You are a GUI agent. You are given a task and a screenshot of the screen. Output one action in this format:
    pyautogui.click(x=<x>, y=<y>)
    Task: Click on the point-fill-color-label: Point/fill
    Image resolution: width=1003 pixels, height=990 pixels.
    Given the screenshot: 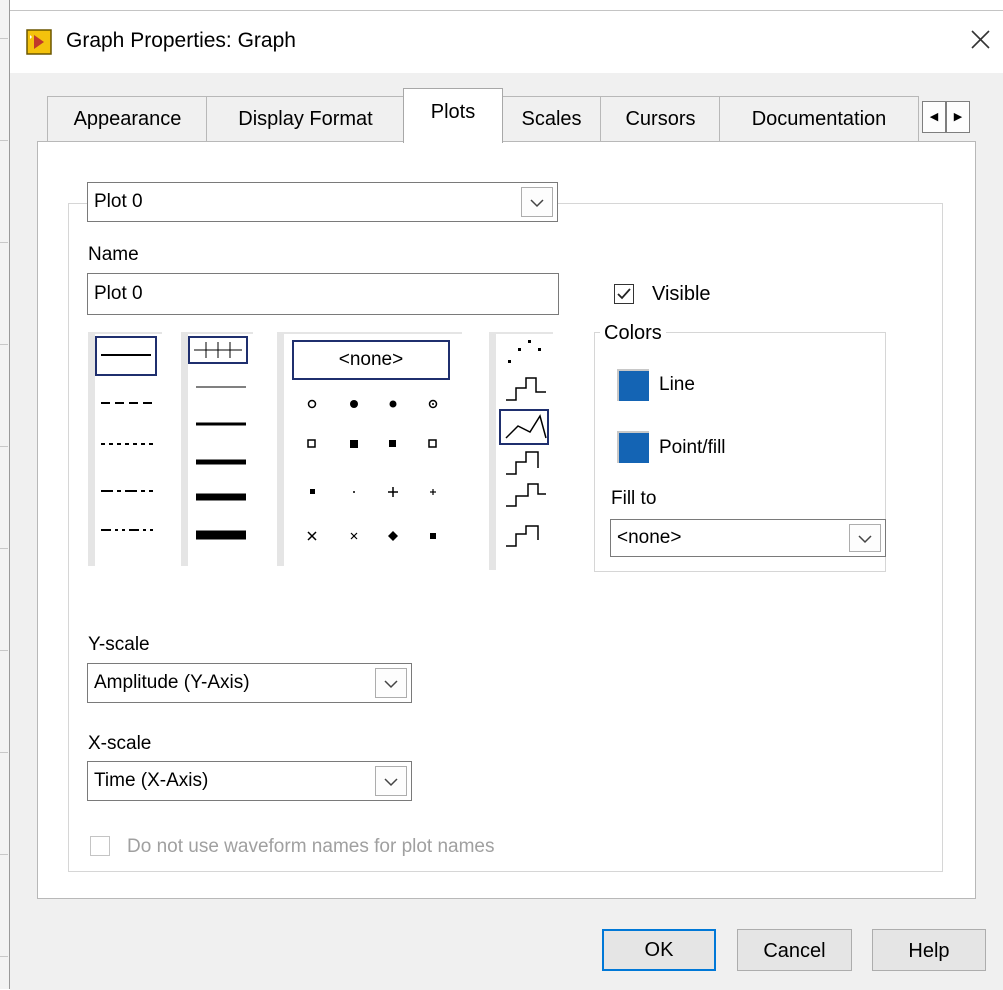 What is the action you would take?
    pyautogui.click(x=692, y=447)
    